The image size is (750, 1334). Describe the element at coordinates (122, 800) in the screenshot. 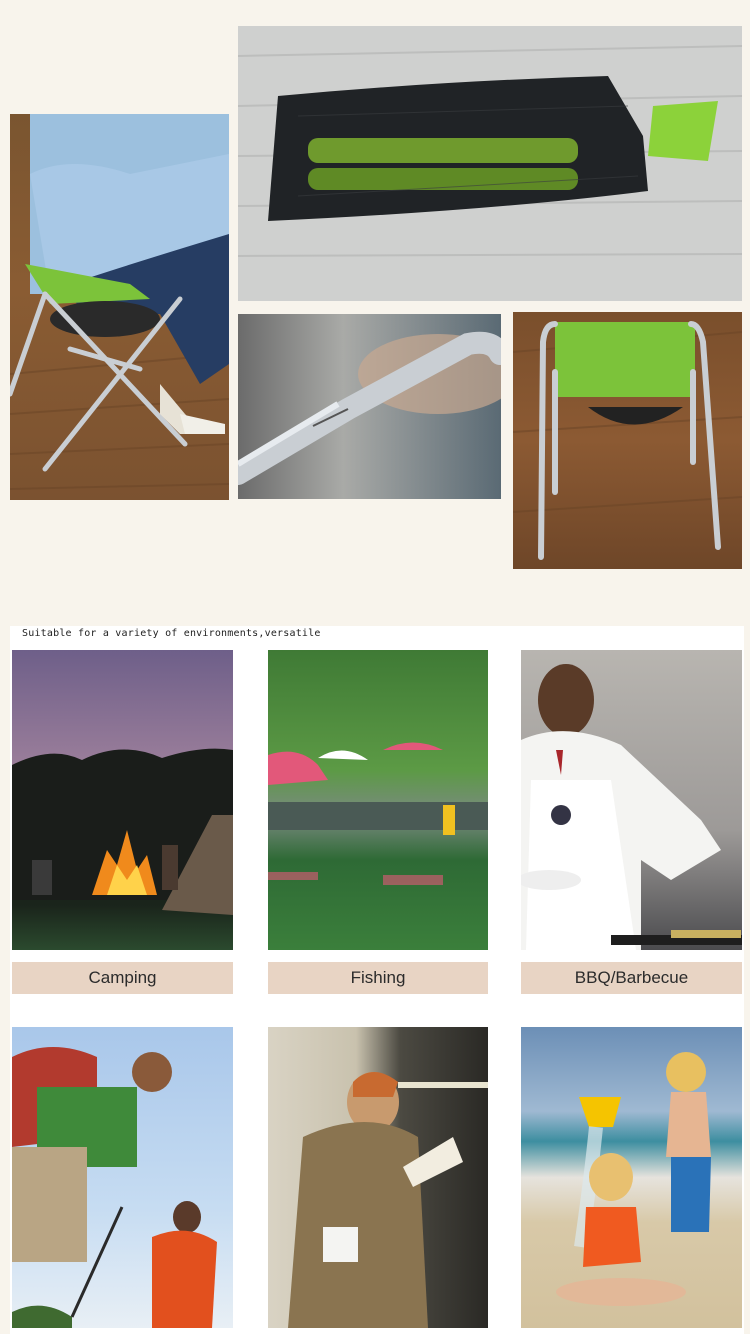

I see `photo-camping` at that location.